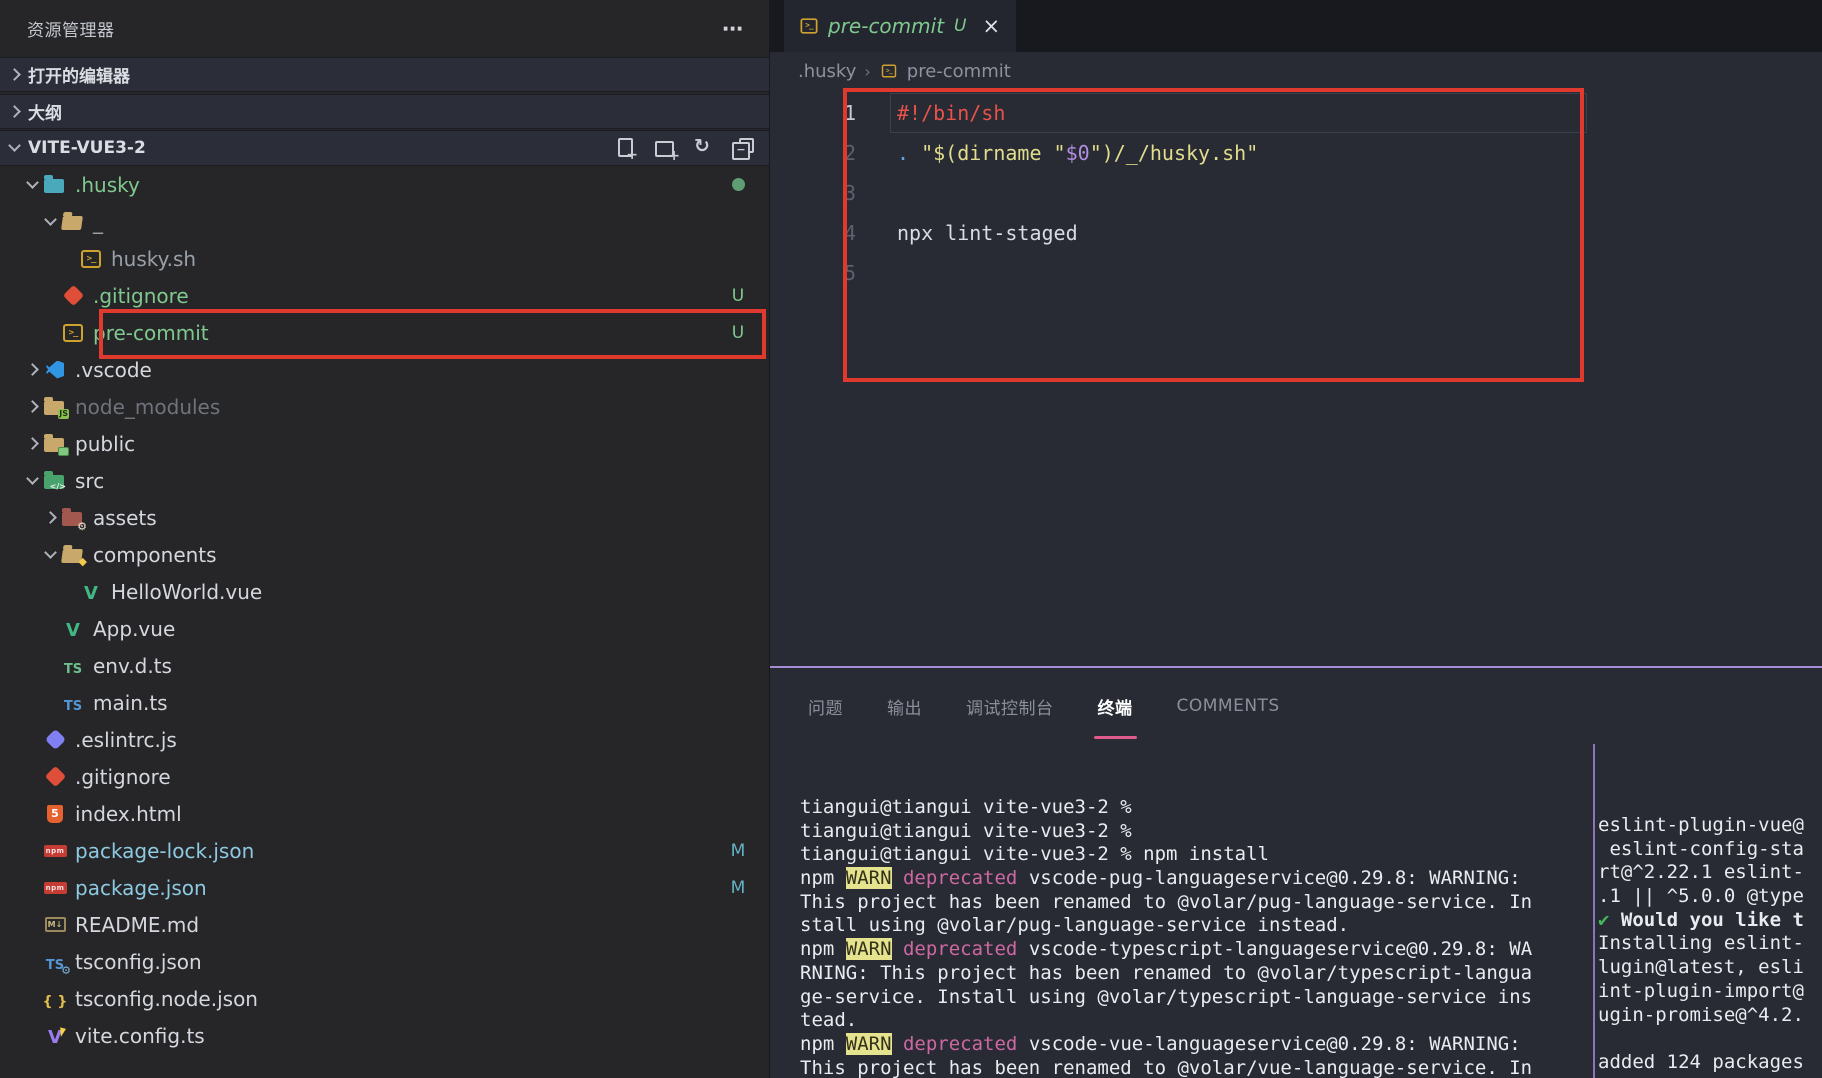 This screenshot has height=1078, width=1822. I want to click on project-toolbar, so click(684, 149).